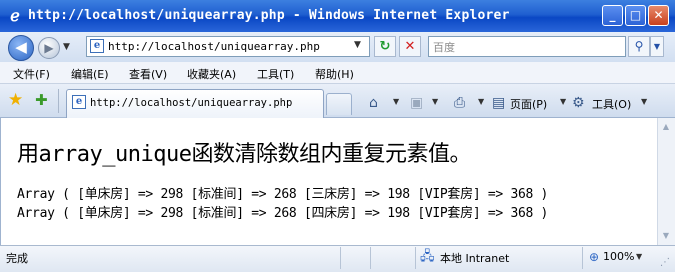 The width and height of the screenshot is (675, 272). I want to click on status-text: 完成, so click(17, 258).